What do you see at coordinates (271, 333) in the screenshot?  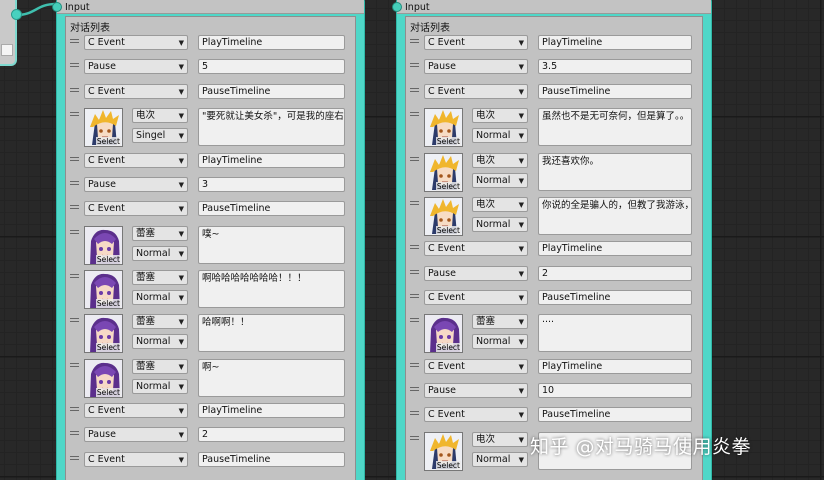 I see `dialog-text-input: 哈啊啊！！` at bounding box center [271, 333].